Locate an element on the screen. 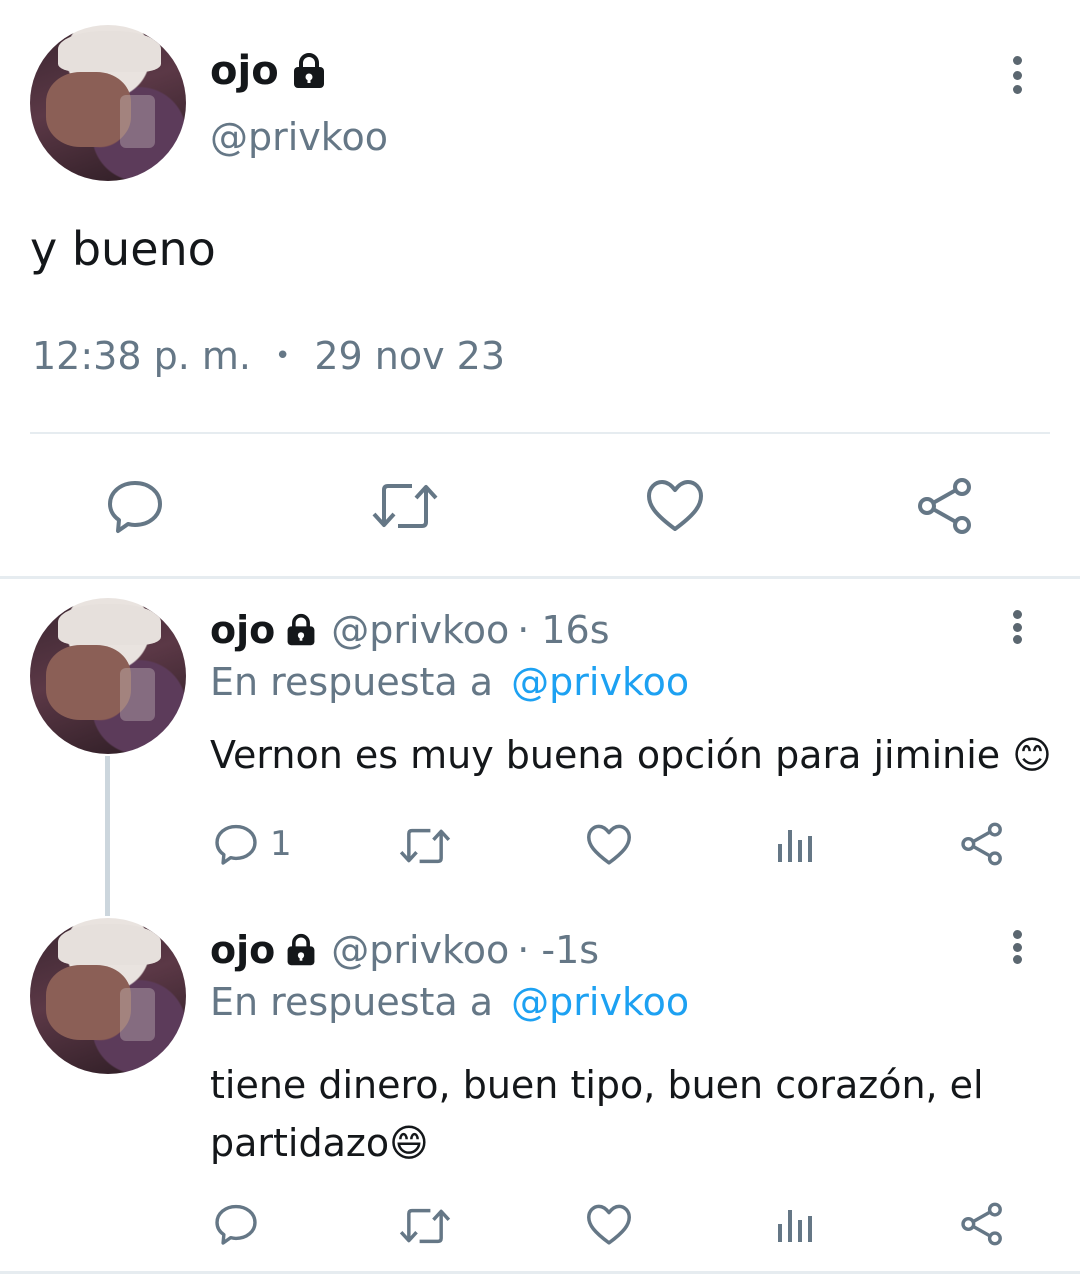 The height and width of the screenshot is (1275, 1080). timestamp-row: 12:38 p. m. • 29 nov 23 is located at coordinates (268, 356).